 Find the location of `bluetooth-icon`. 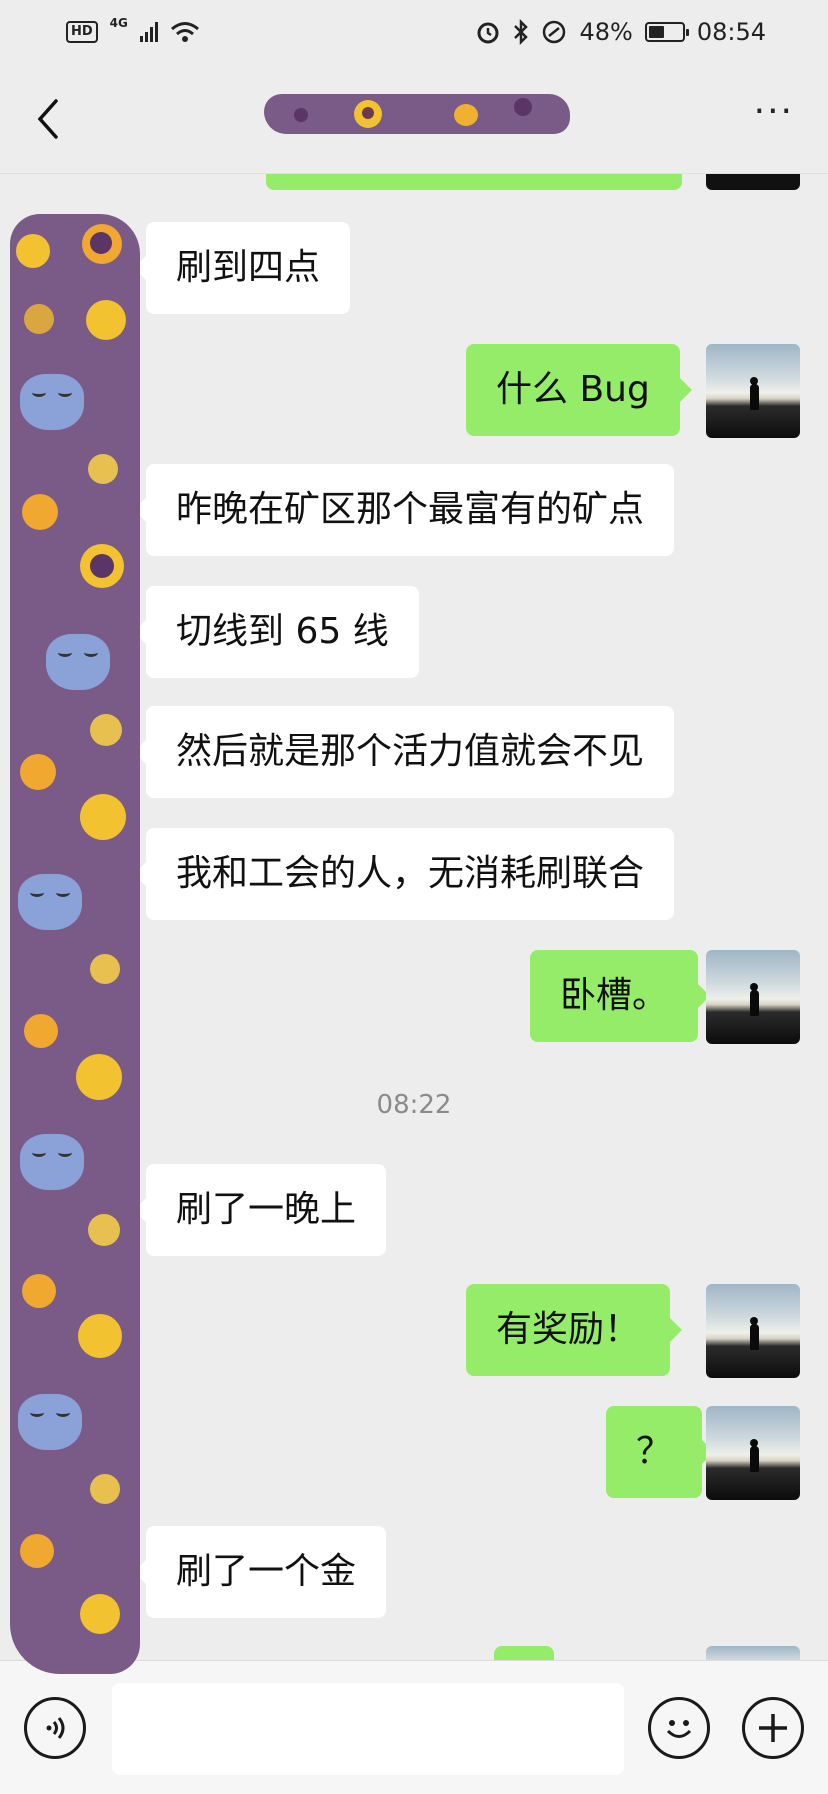

bluetooth-icon is located at coordinates (521, 32).